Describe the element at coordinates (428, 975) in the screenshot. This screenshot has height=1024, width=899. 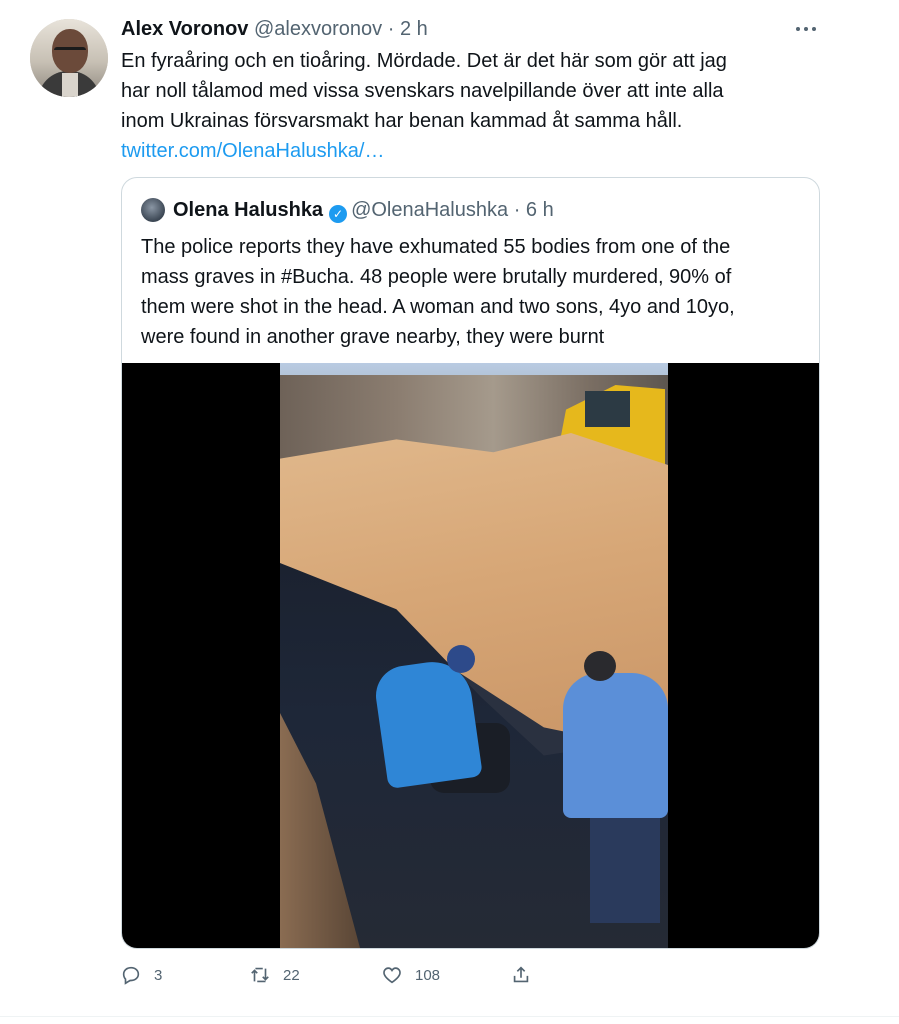
I see `like-count: 108` at that location.